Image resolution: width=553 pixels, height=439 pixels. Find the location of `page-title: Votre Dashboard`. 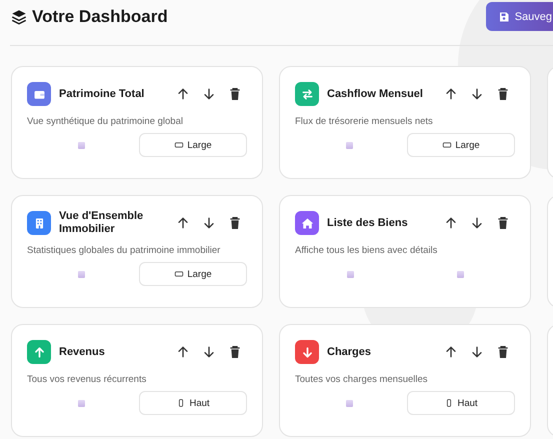

page-title: Votre Dashboard is located at coordinates (100, 17).